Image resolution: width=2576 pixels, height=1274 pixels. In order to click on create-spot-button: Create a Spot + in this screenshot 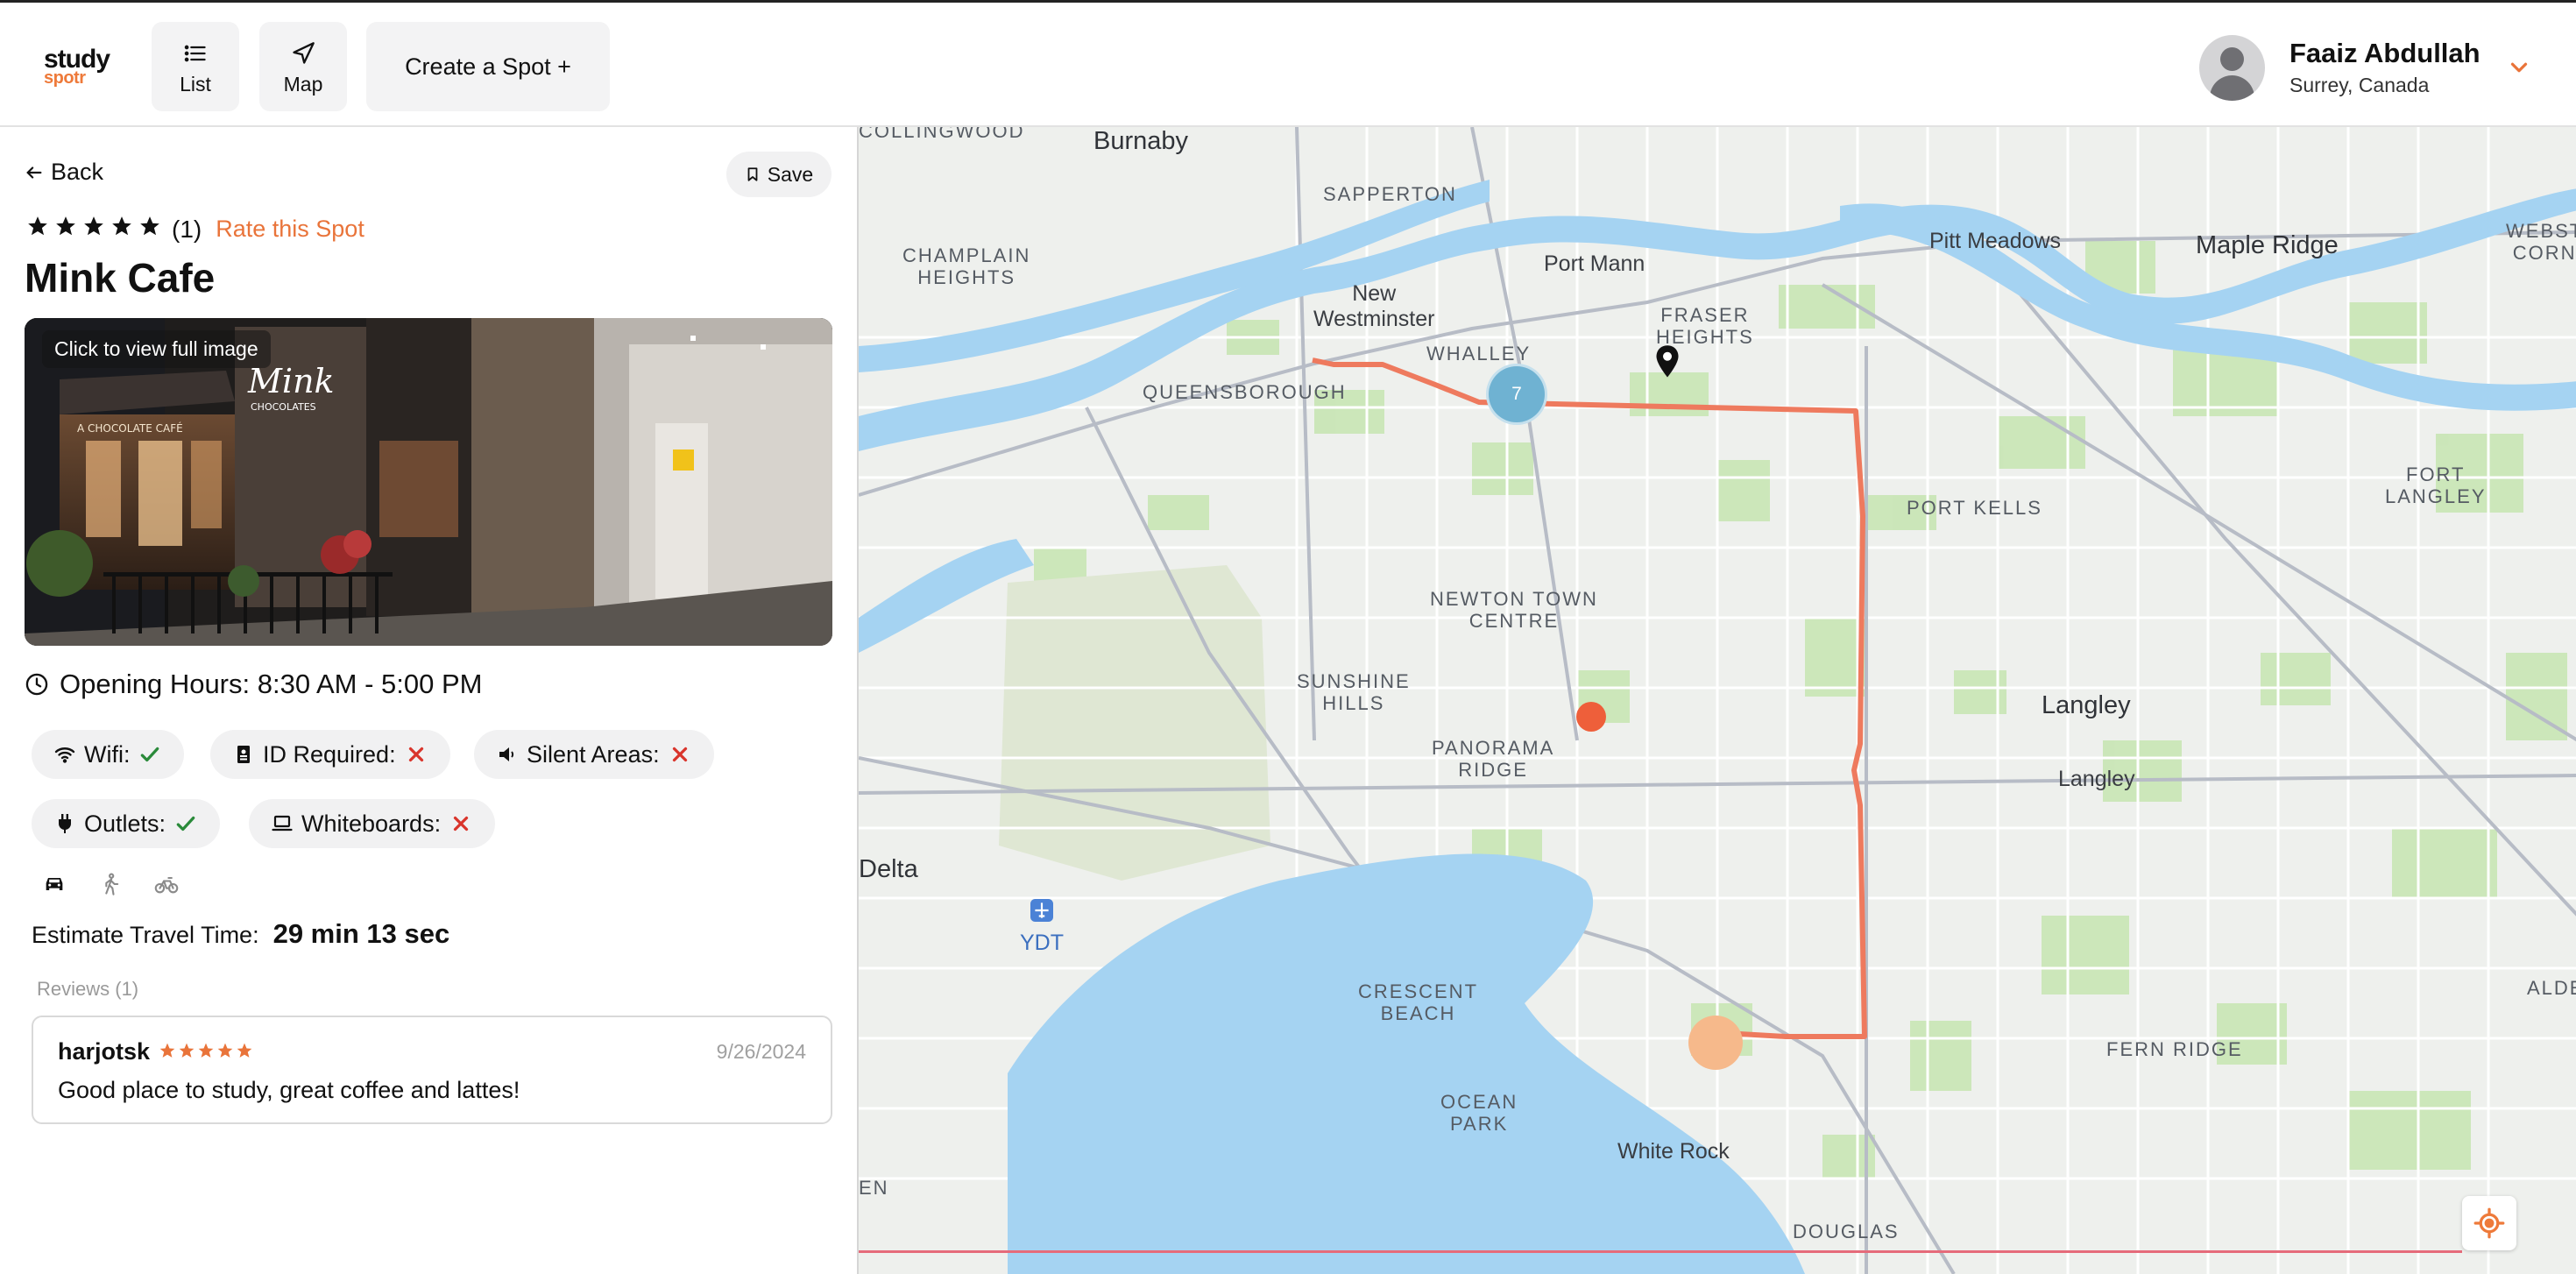, I will do `click(488, 66)`.